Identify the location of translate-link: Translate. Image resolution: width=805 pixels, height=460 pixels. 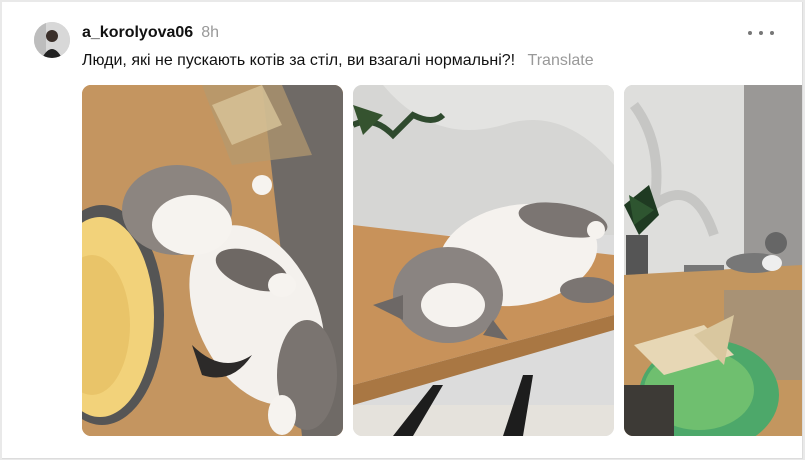
(561, 60).